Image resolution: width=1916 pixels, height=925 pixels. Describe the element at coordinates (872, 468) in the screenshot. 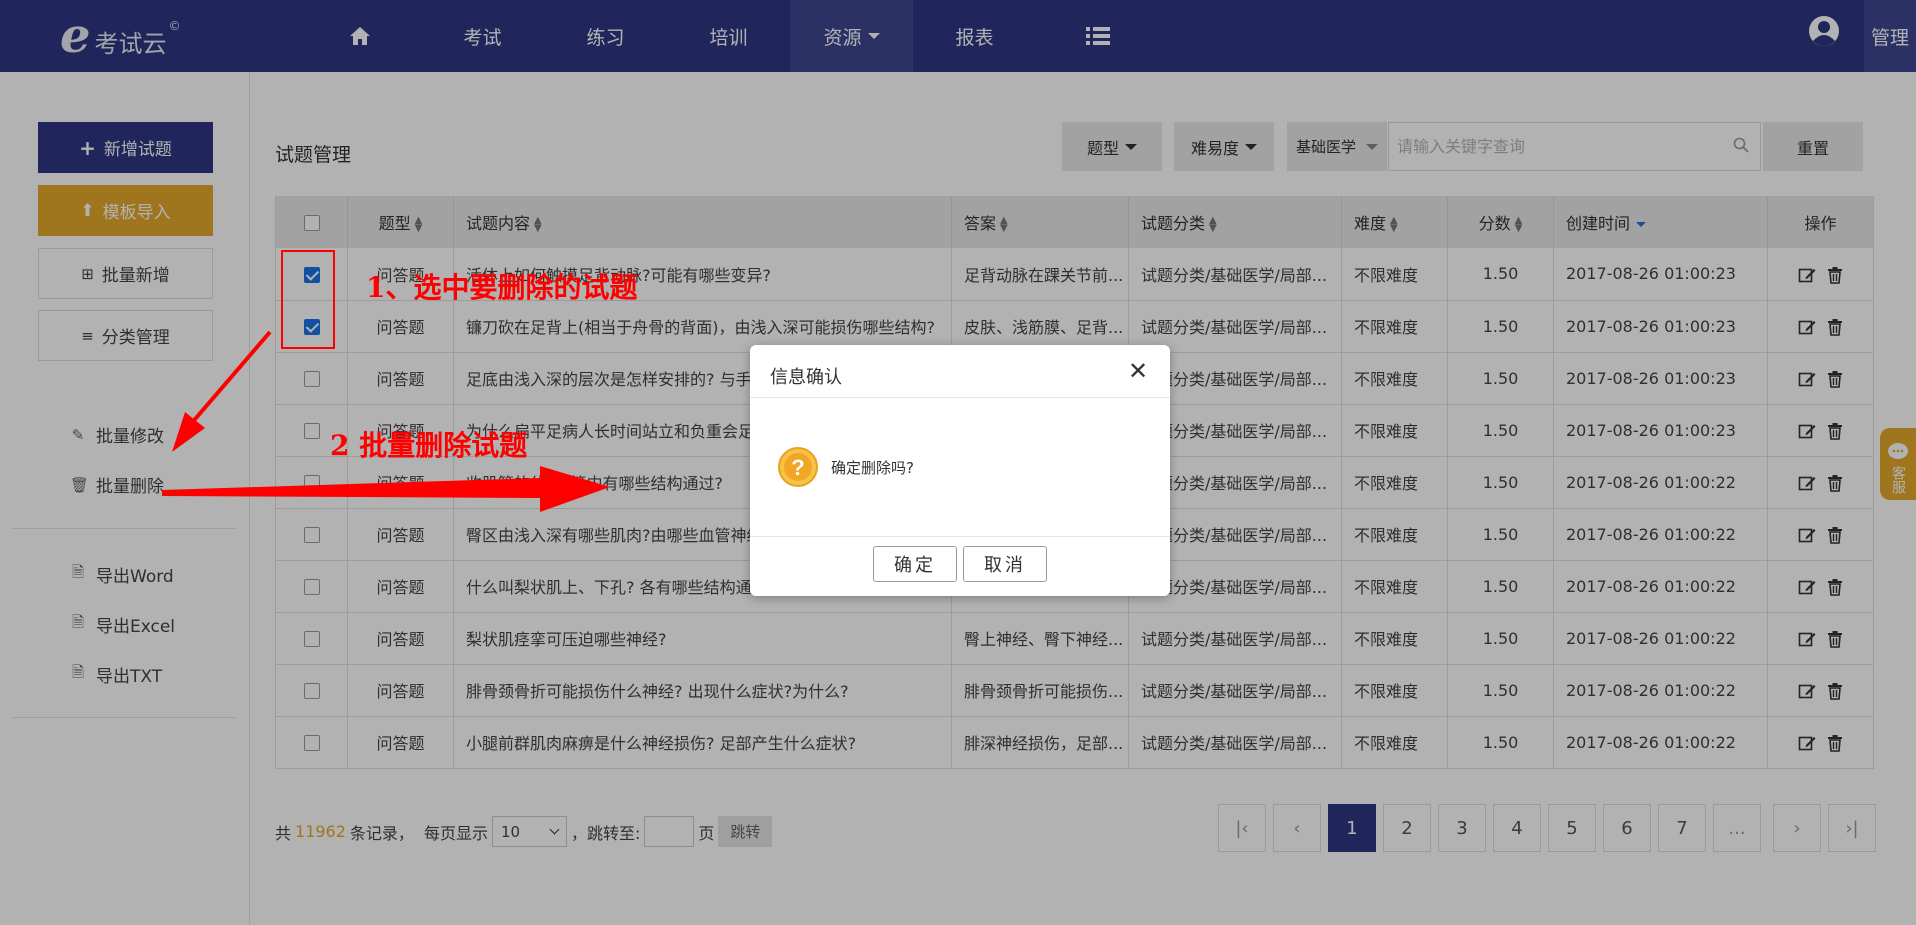

I see `dialog-message: 确定删除吗?` at that location.